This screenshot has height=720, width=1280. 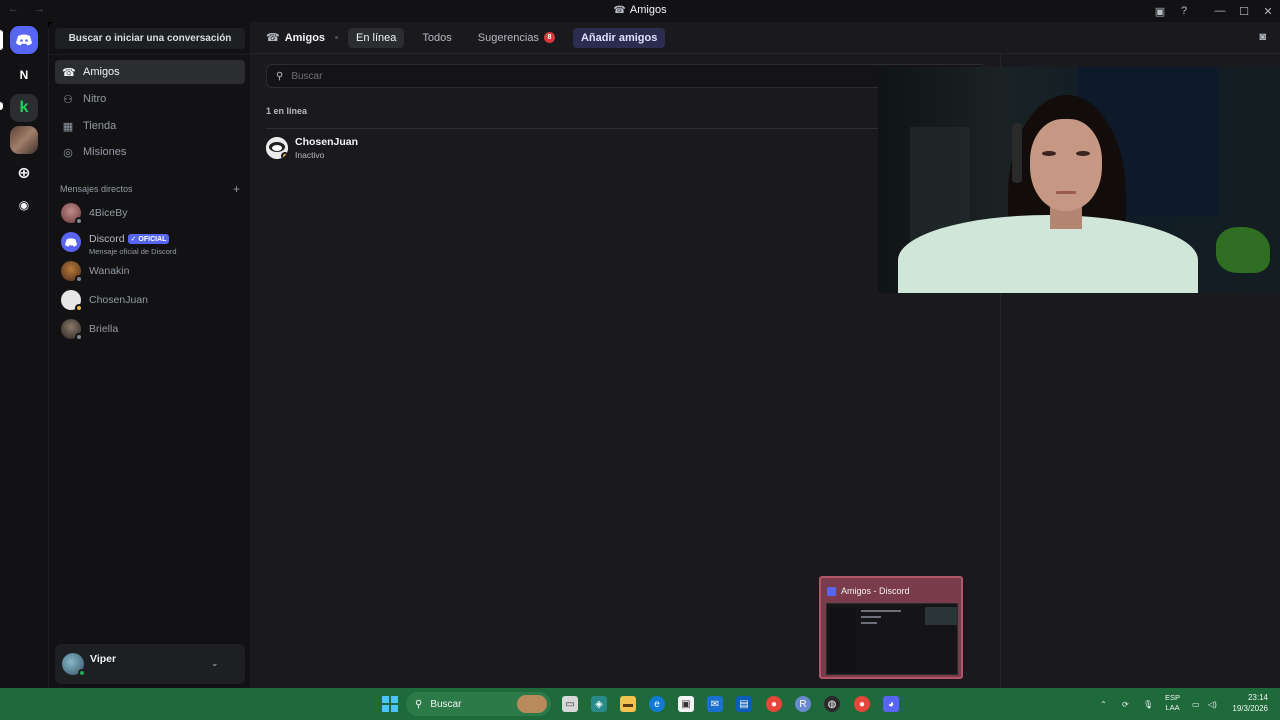 What do you see at coordinates (150, 329) in the screenshot?
I see `dm-item: Briella` at bounding box center [150, 329].